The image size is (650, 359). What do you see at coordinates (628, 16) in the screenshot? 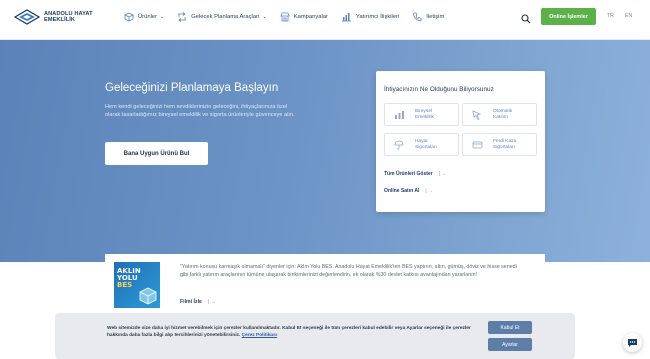
I see `lang-en-link: EN` at bounding box center [628, 16].